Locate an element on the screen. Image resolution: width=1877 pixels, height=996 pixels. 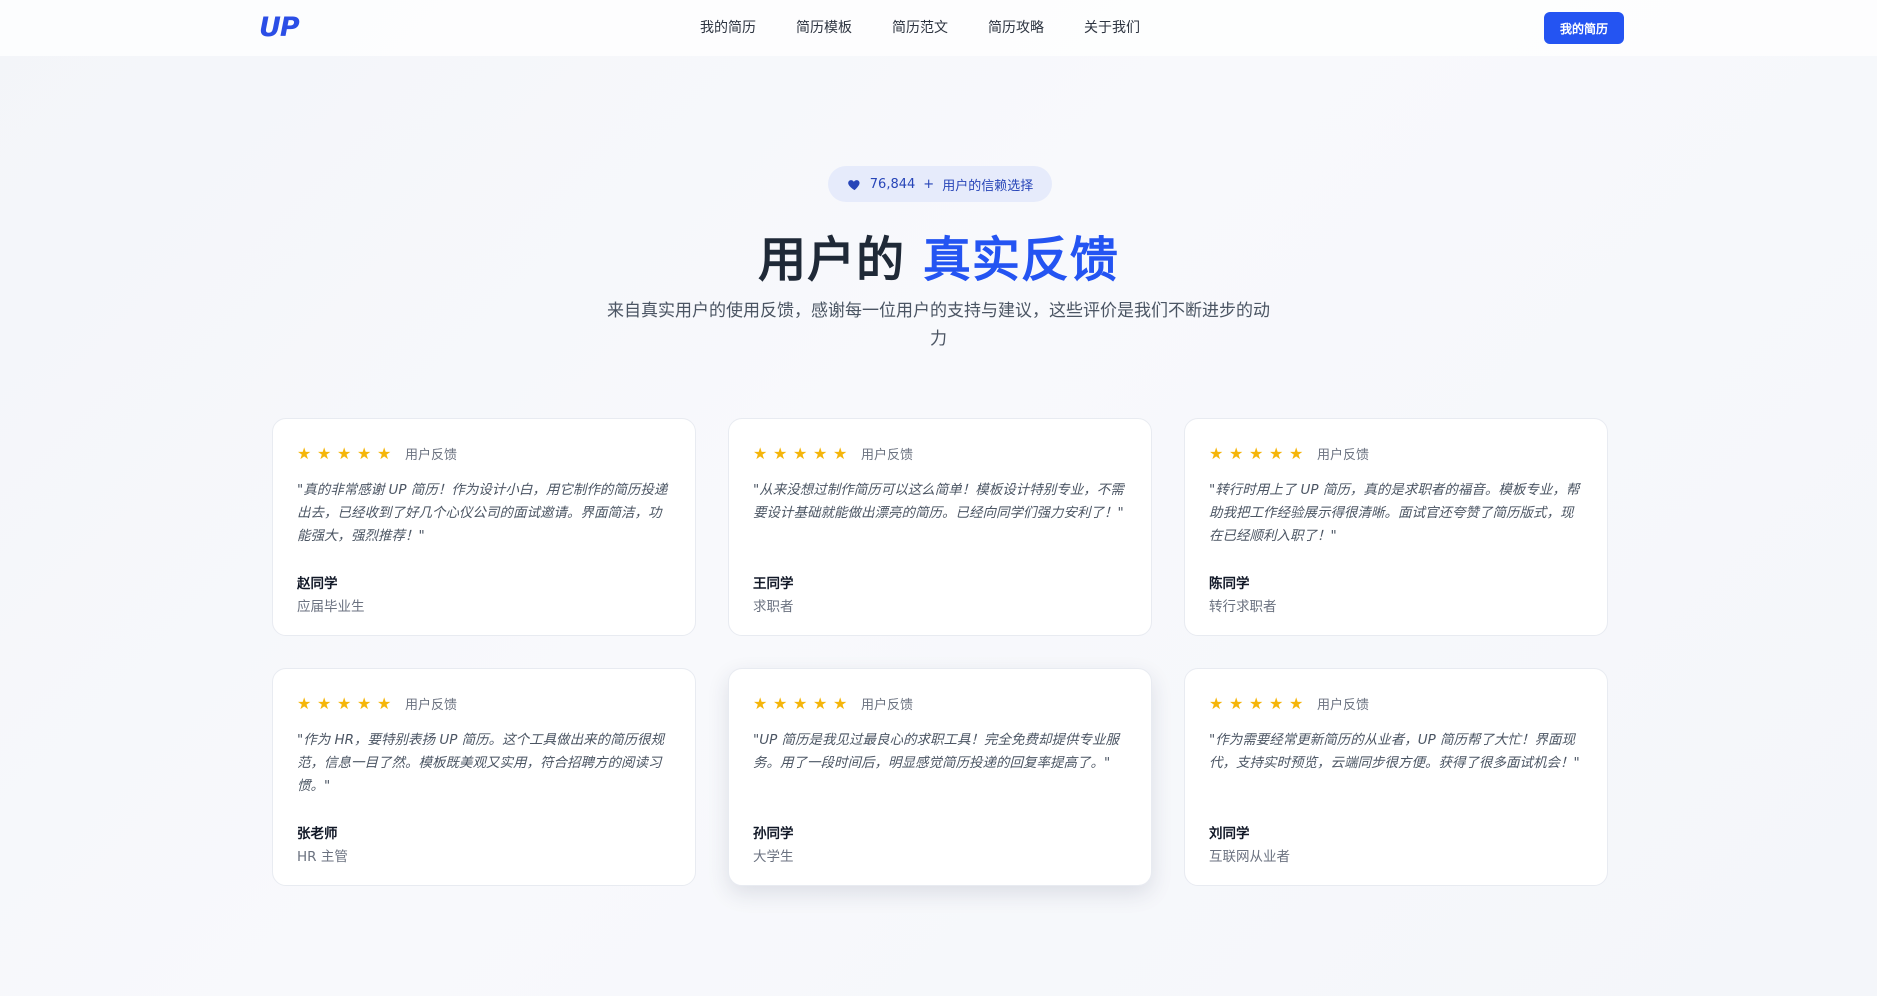
testimonial-role: HR 主管 is located at coordinates (322, 857).